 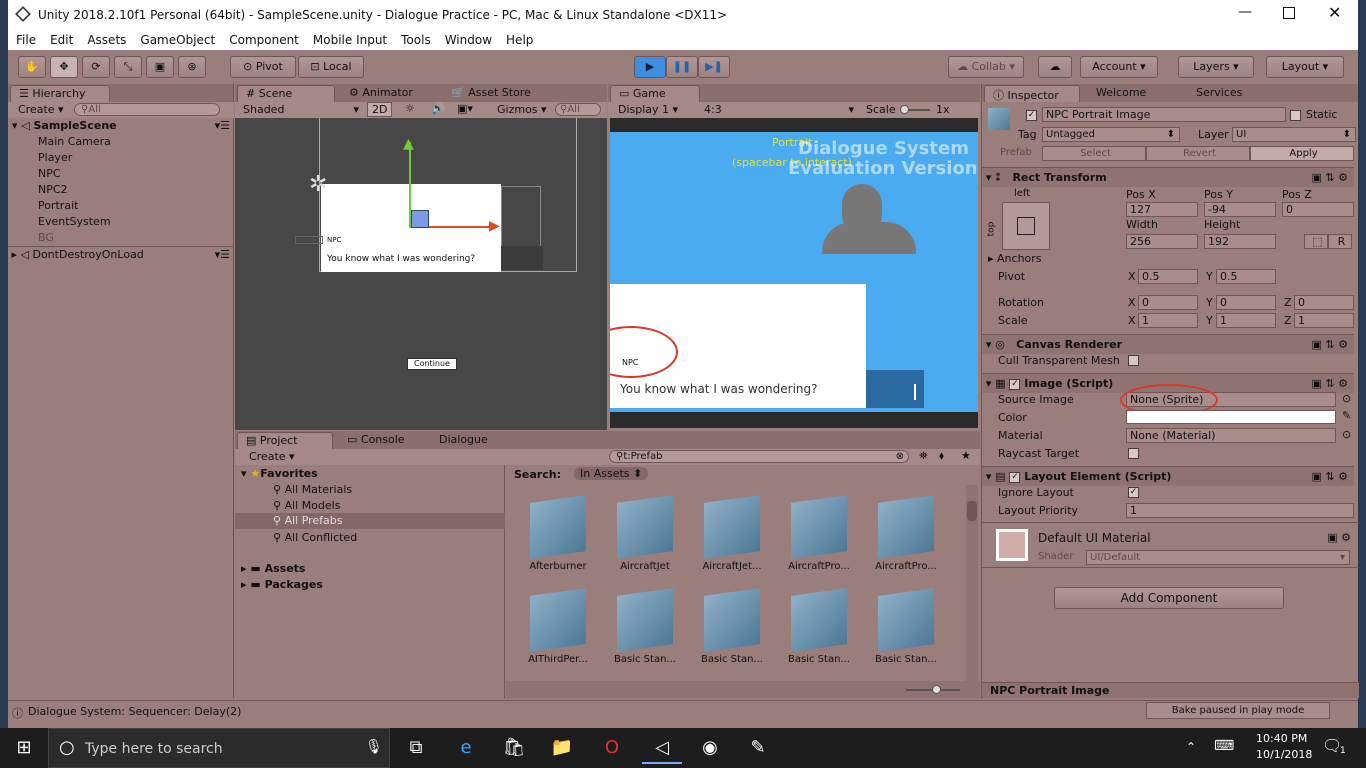 What do you see at coordinates (1133, 492) in the screenshot?
I see `ignore-layout-checkbox: ✓` at bounding box center [1133, 492].